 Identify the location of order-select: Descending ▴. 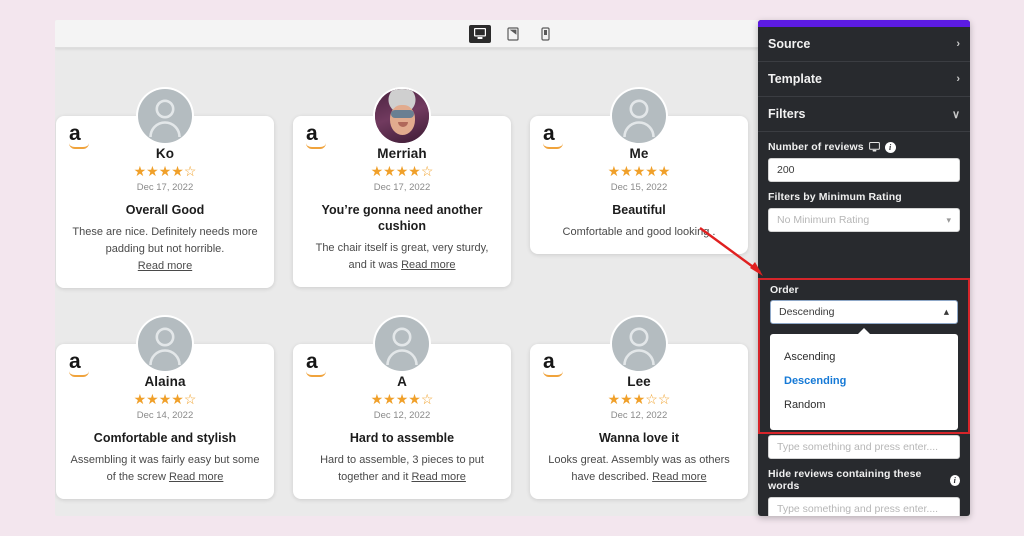
(864, 312).